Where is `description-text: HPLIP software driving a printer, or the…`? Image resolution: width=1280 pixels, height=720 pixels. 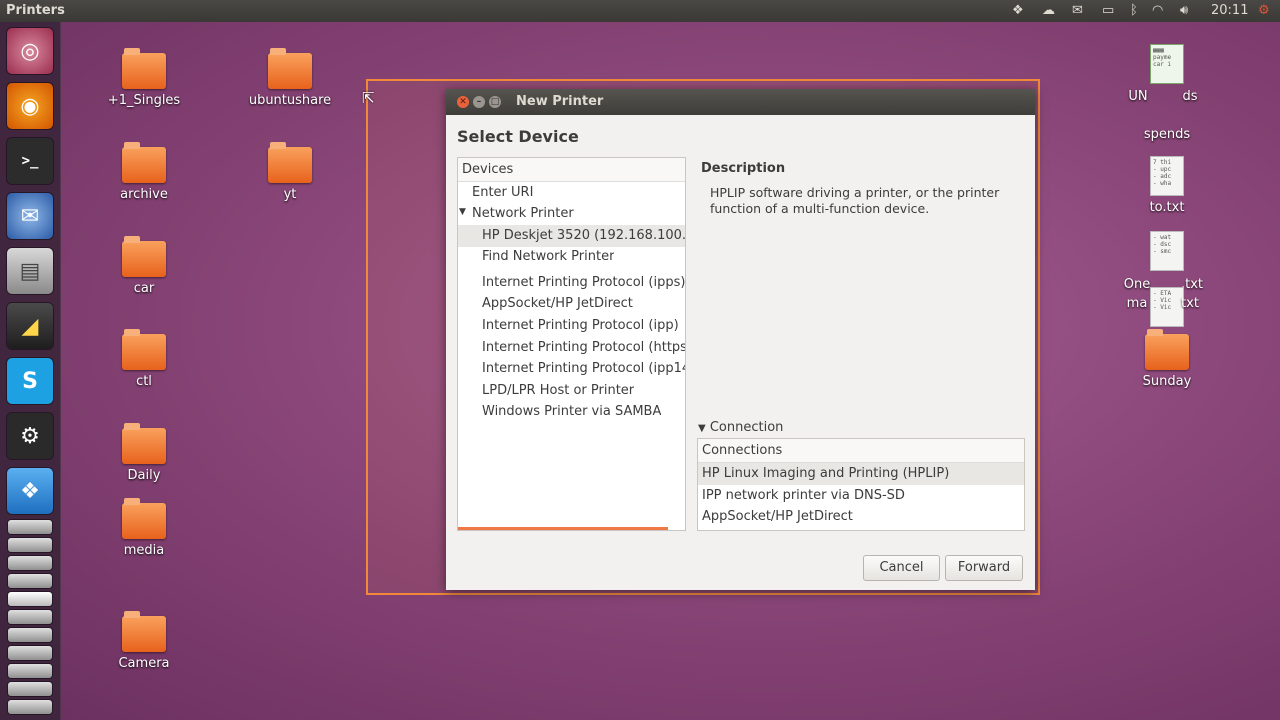
description-text: HPLIP software driving a printer, or the… is located at coordinates (855, 200).